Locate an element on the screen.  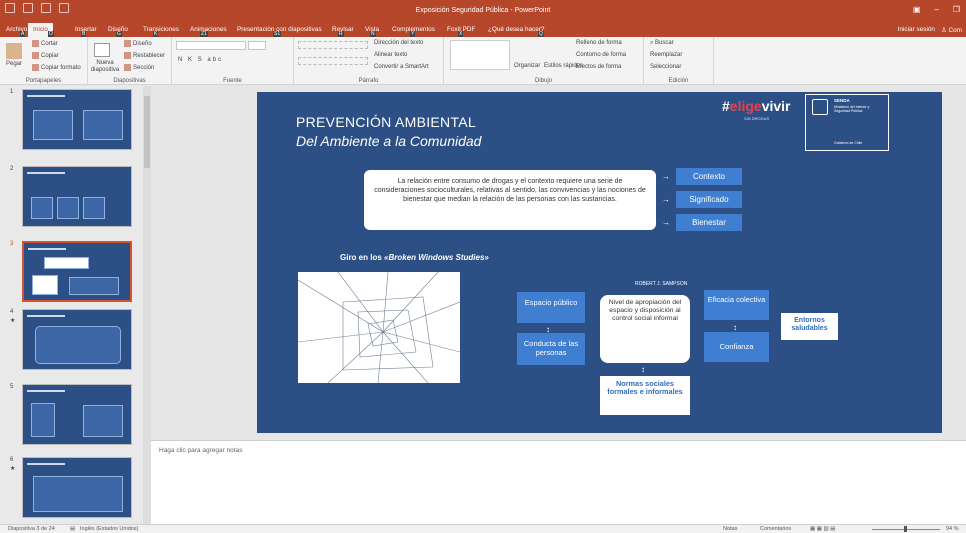
entornos-saludables-box: Entornos saludables is located at coordinates (809, 326).